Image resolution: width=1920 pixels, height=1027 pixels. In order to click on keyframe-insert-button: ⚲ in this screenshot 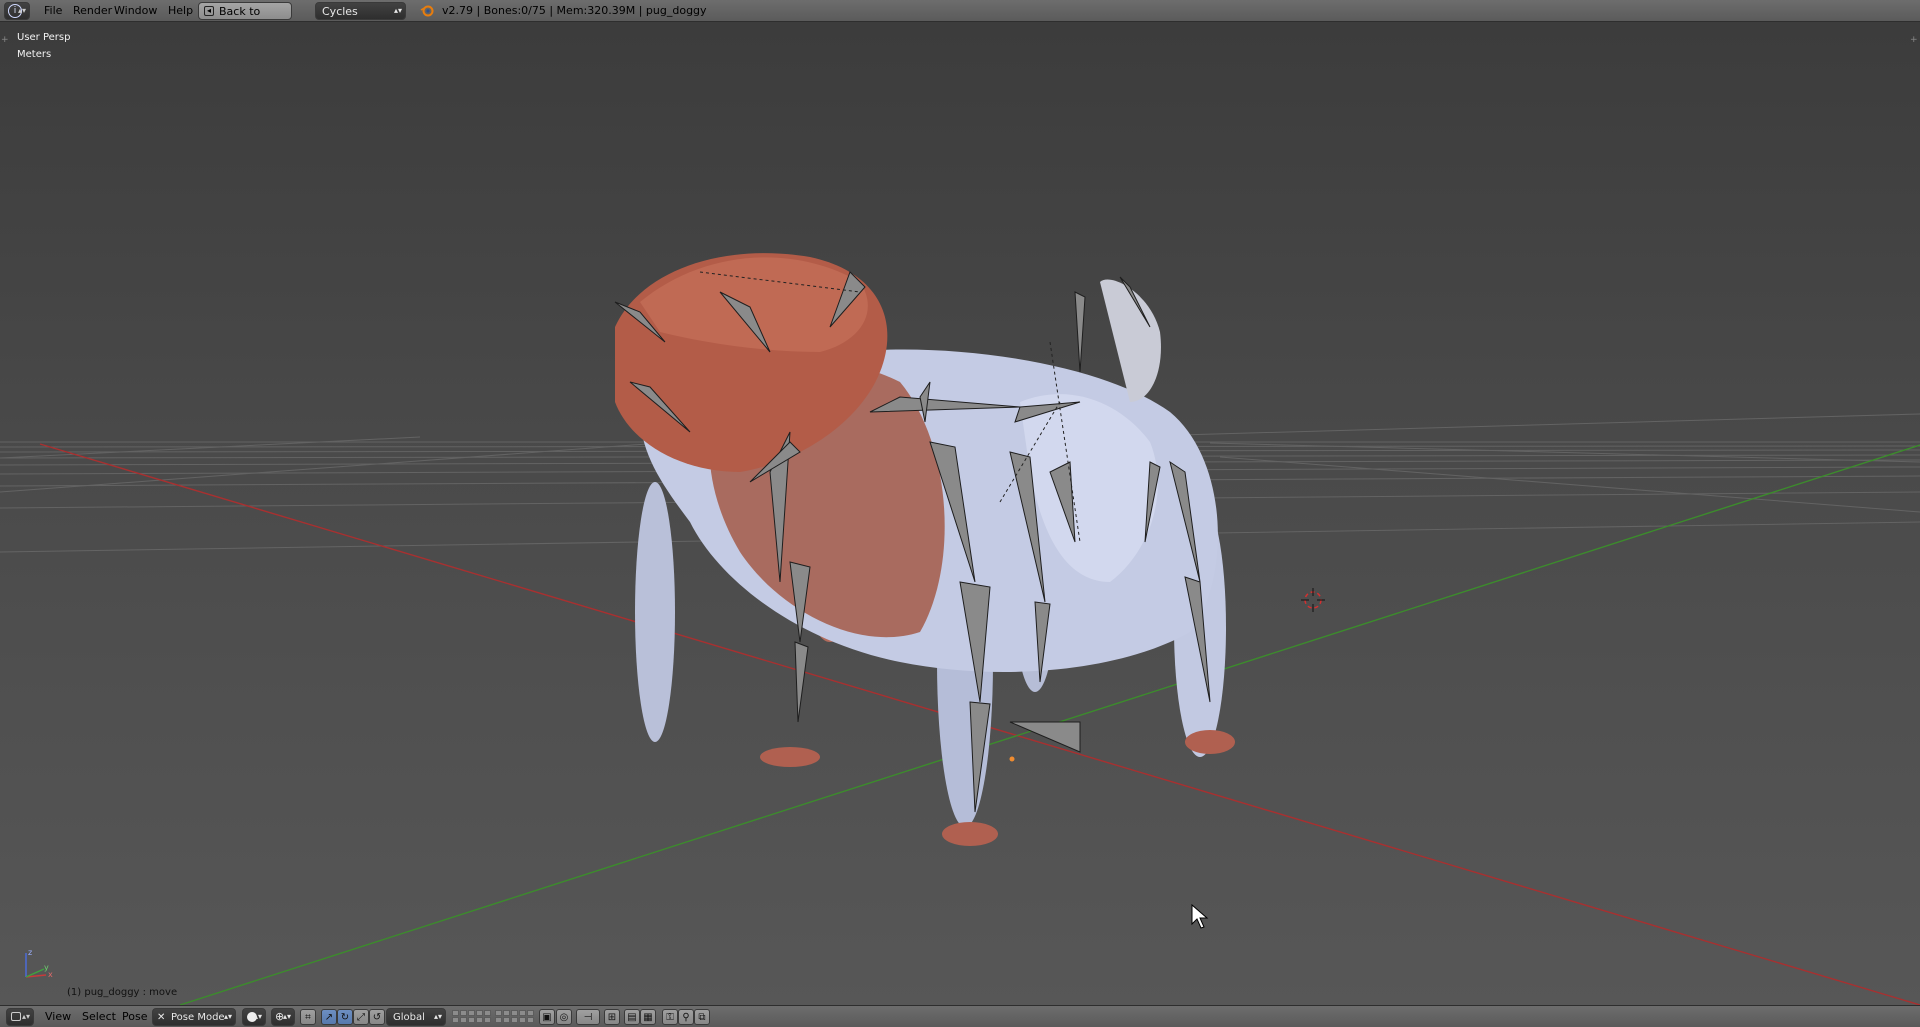, I will do `click(686, 1017)`.